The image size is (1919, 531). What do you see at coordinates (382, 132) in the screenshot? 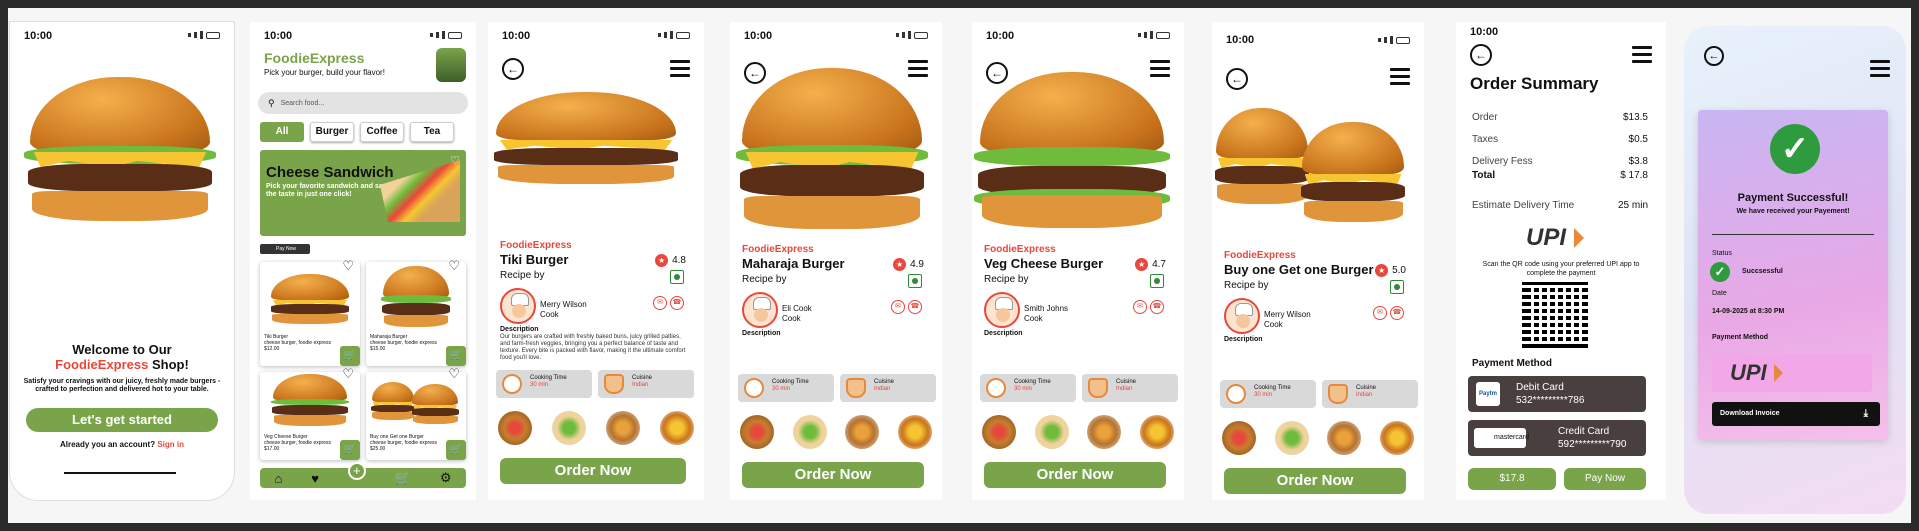
I see `category-tab-coffee: Coffee` at bounding box center [382, 132].